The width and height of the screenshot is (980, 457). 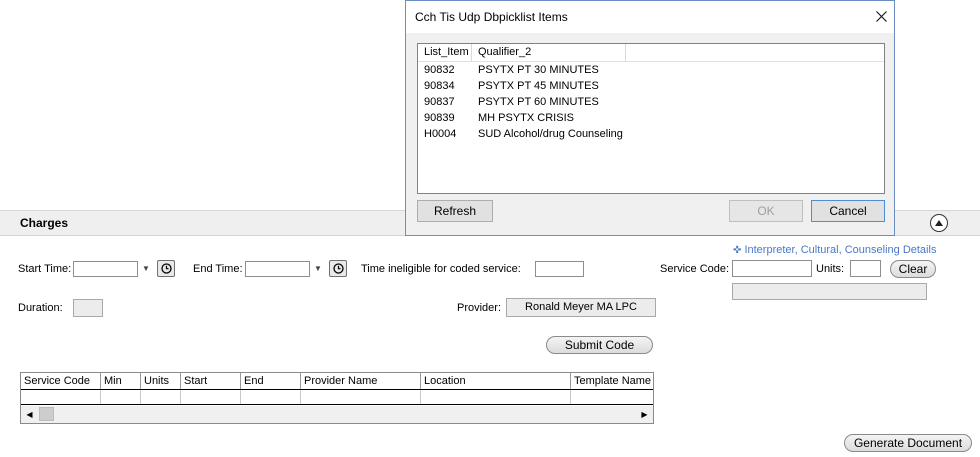 What do you see at coordinates (439, 86) in the screenshot?
I see `list-item-code: 90834` at bounding box center [439, 86].